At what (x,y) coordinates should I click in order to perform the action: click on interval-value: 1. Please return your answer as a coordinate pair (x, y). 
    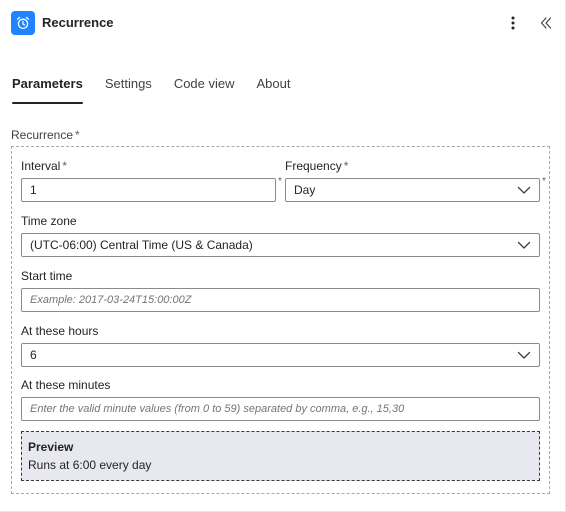
    Looking at the image, I should click on (33, 190).